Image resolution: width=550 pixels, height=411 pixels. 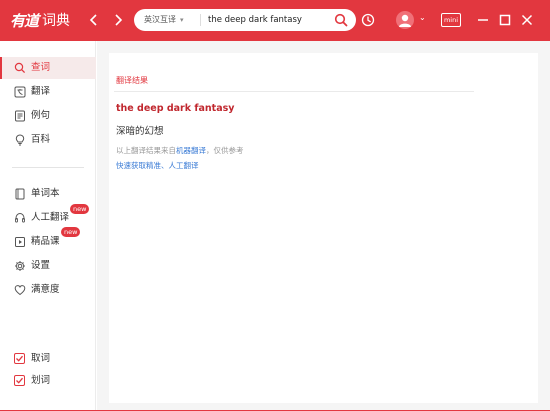 I want to click on sidebar-item-satisfaction: 满意度, so click(x=48, y=290).